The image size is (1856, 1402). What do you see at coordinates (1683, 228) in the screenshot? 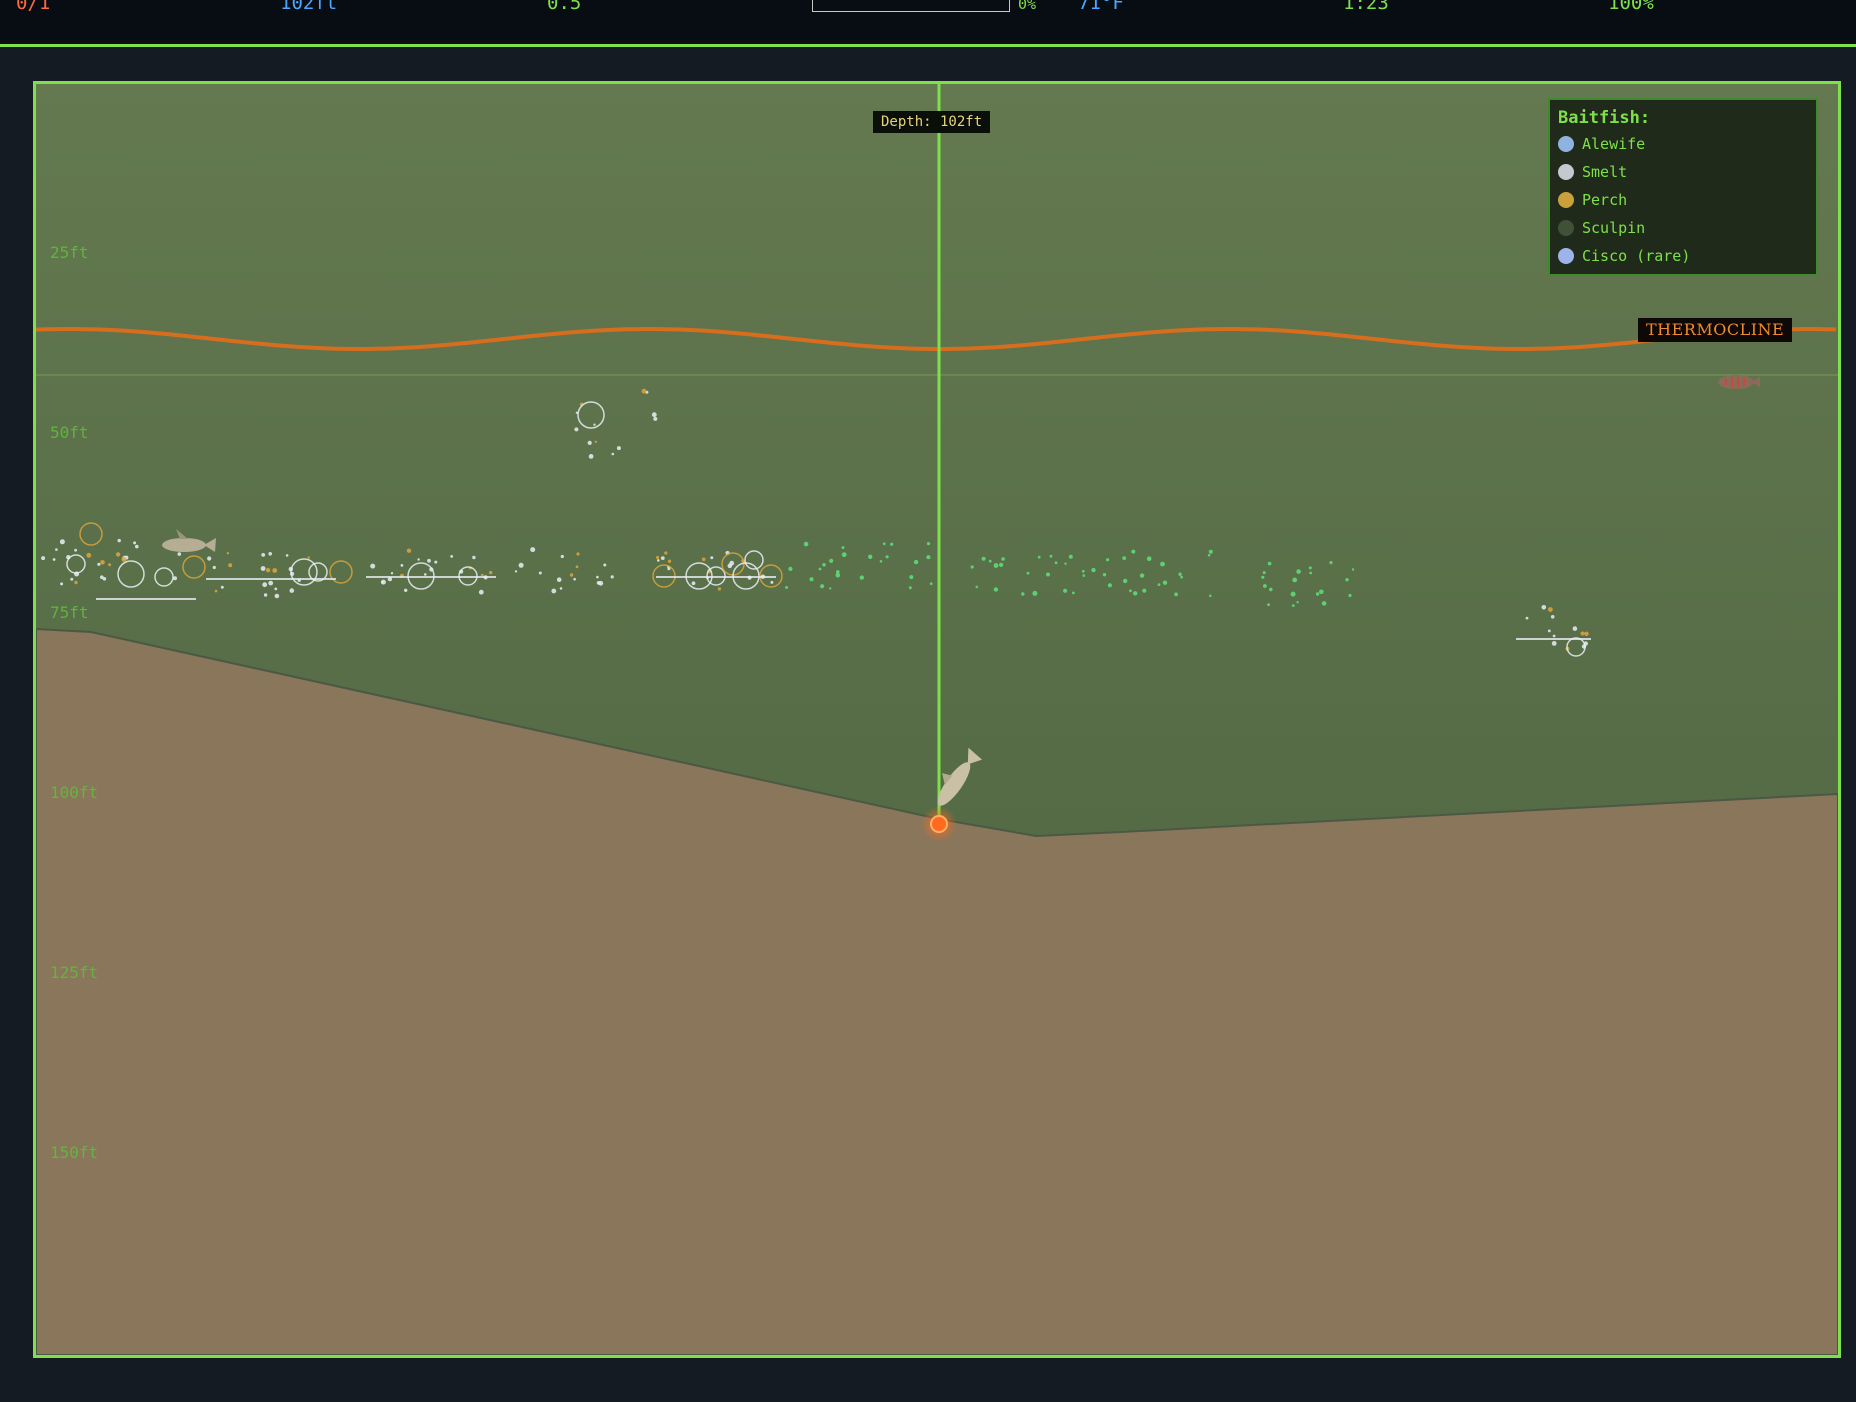
I see `legend-item-sculpin: Sculpin` at bounding box center [1683, 228].